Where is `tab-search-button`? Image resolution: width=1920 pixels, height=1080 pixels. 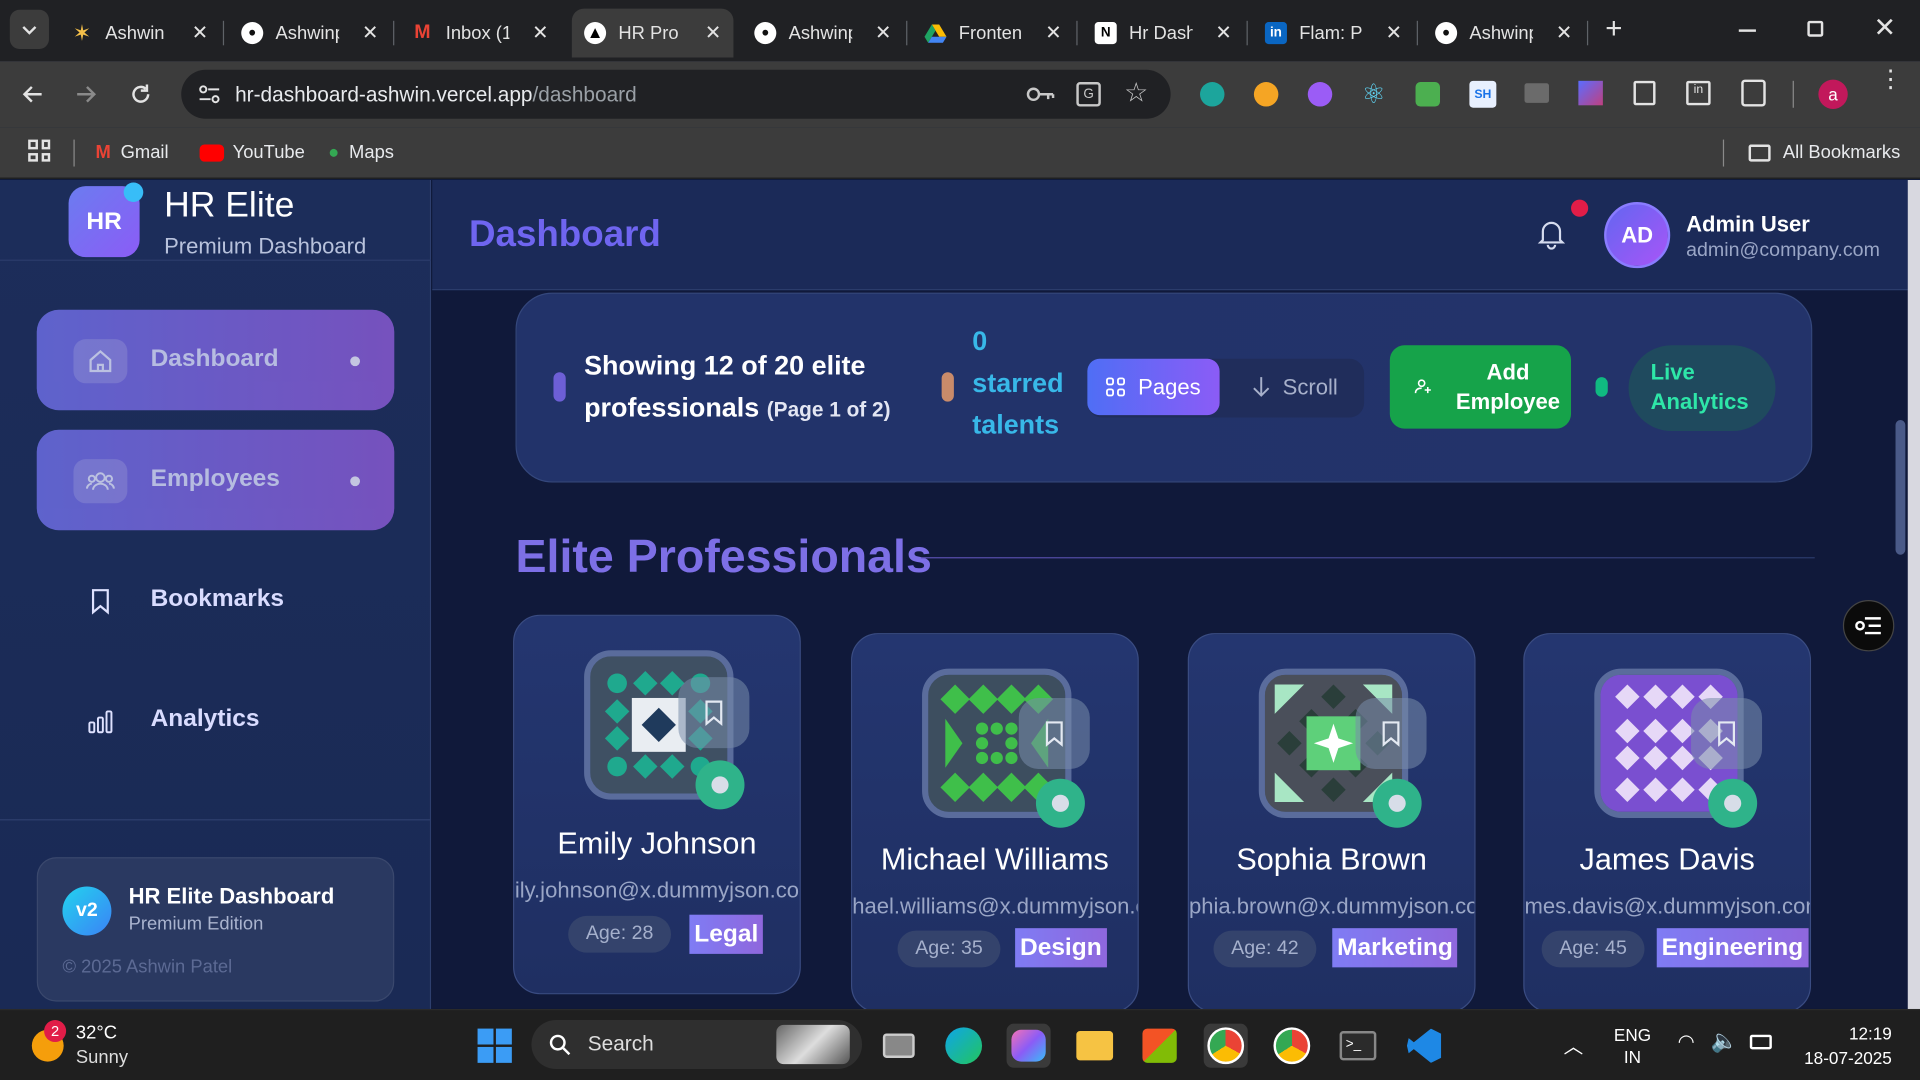 tab-search-button is located at coordinates (29, 29).